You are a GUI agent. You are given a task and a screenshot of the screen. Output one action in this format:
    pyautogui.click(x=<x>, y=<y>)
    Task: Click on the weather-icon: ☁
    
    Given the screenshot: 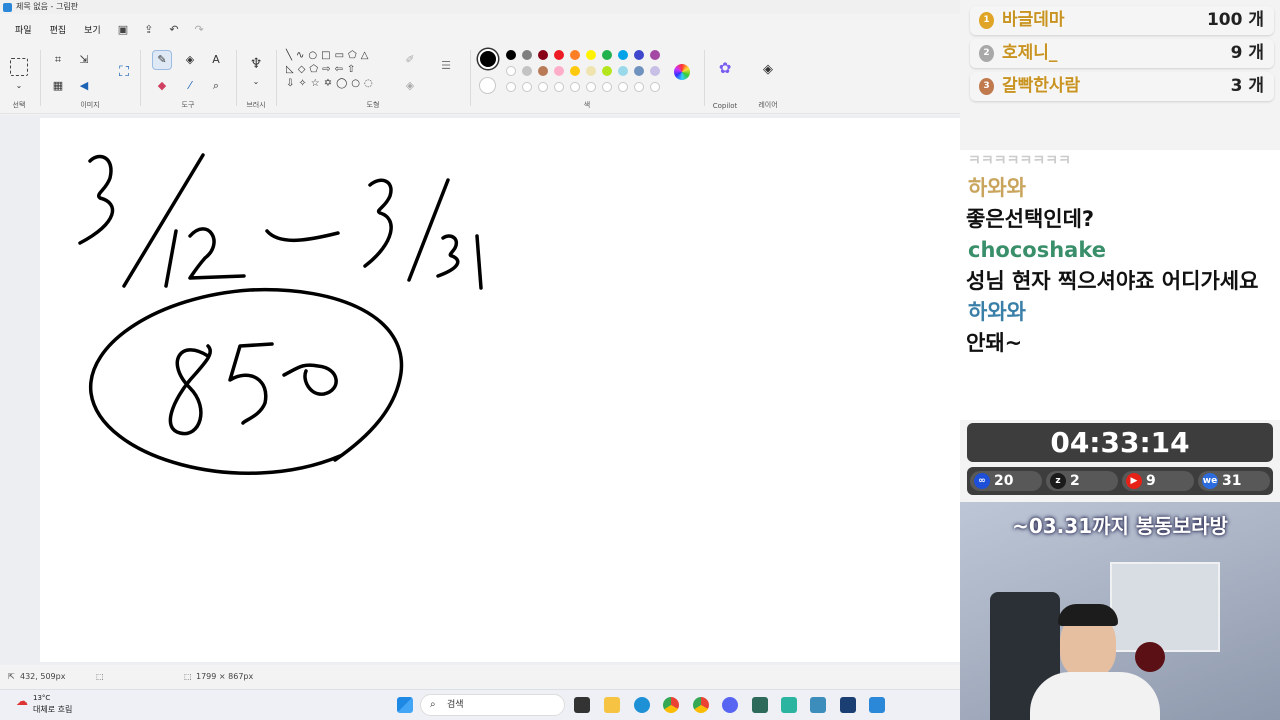 What is the action you would take?
    pyautogui.click(x=22, y=701)
    